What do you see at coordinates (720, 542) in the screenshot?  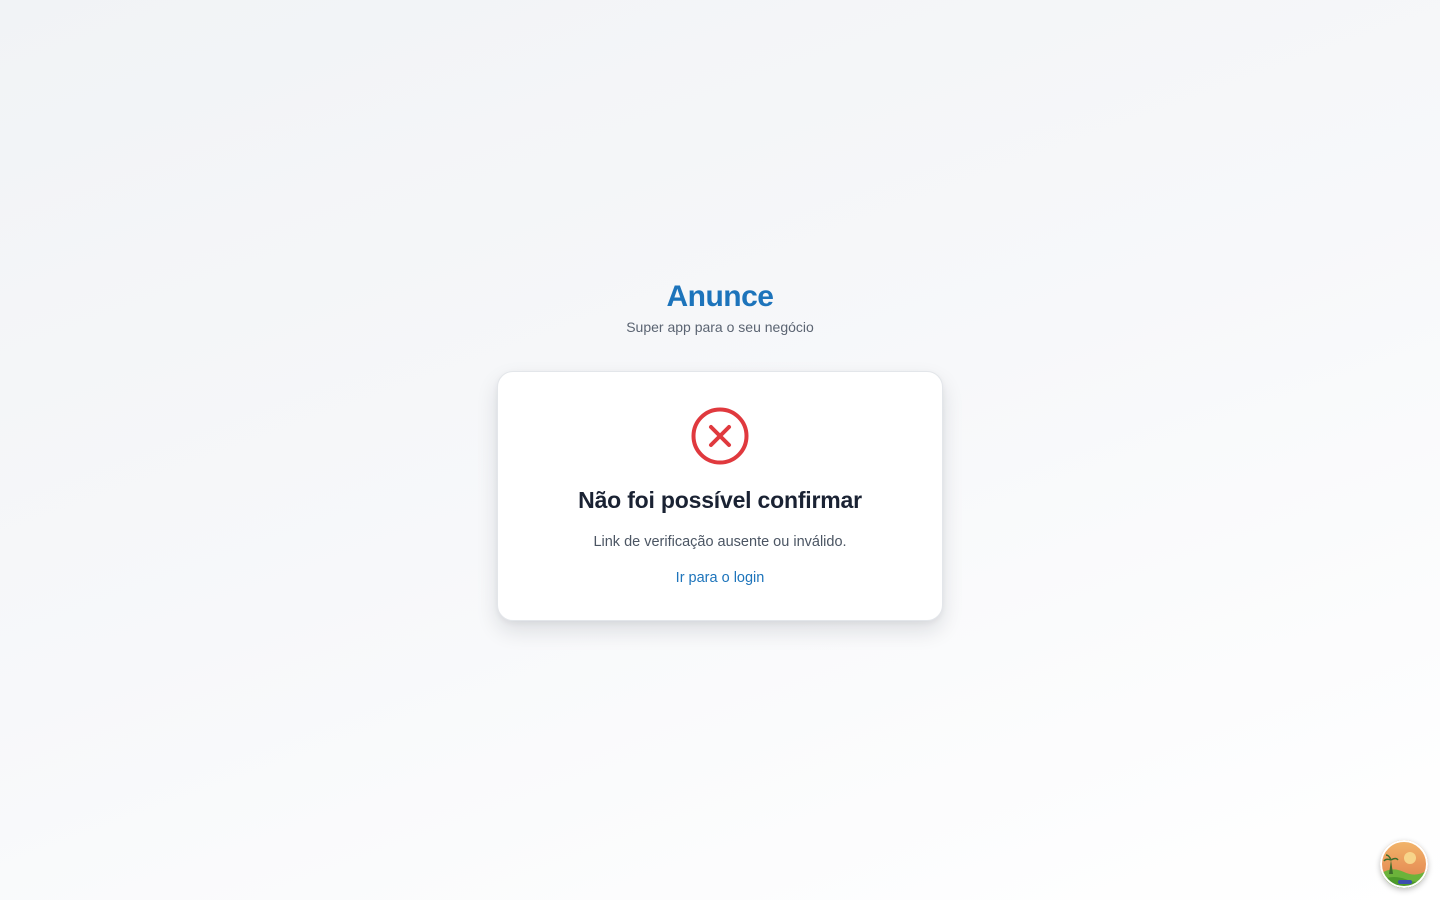 I see `card-message: Link de verificação ausente ou inválido.` at bounding box center [720, 542].